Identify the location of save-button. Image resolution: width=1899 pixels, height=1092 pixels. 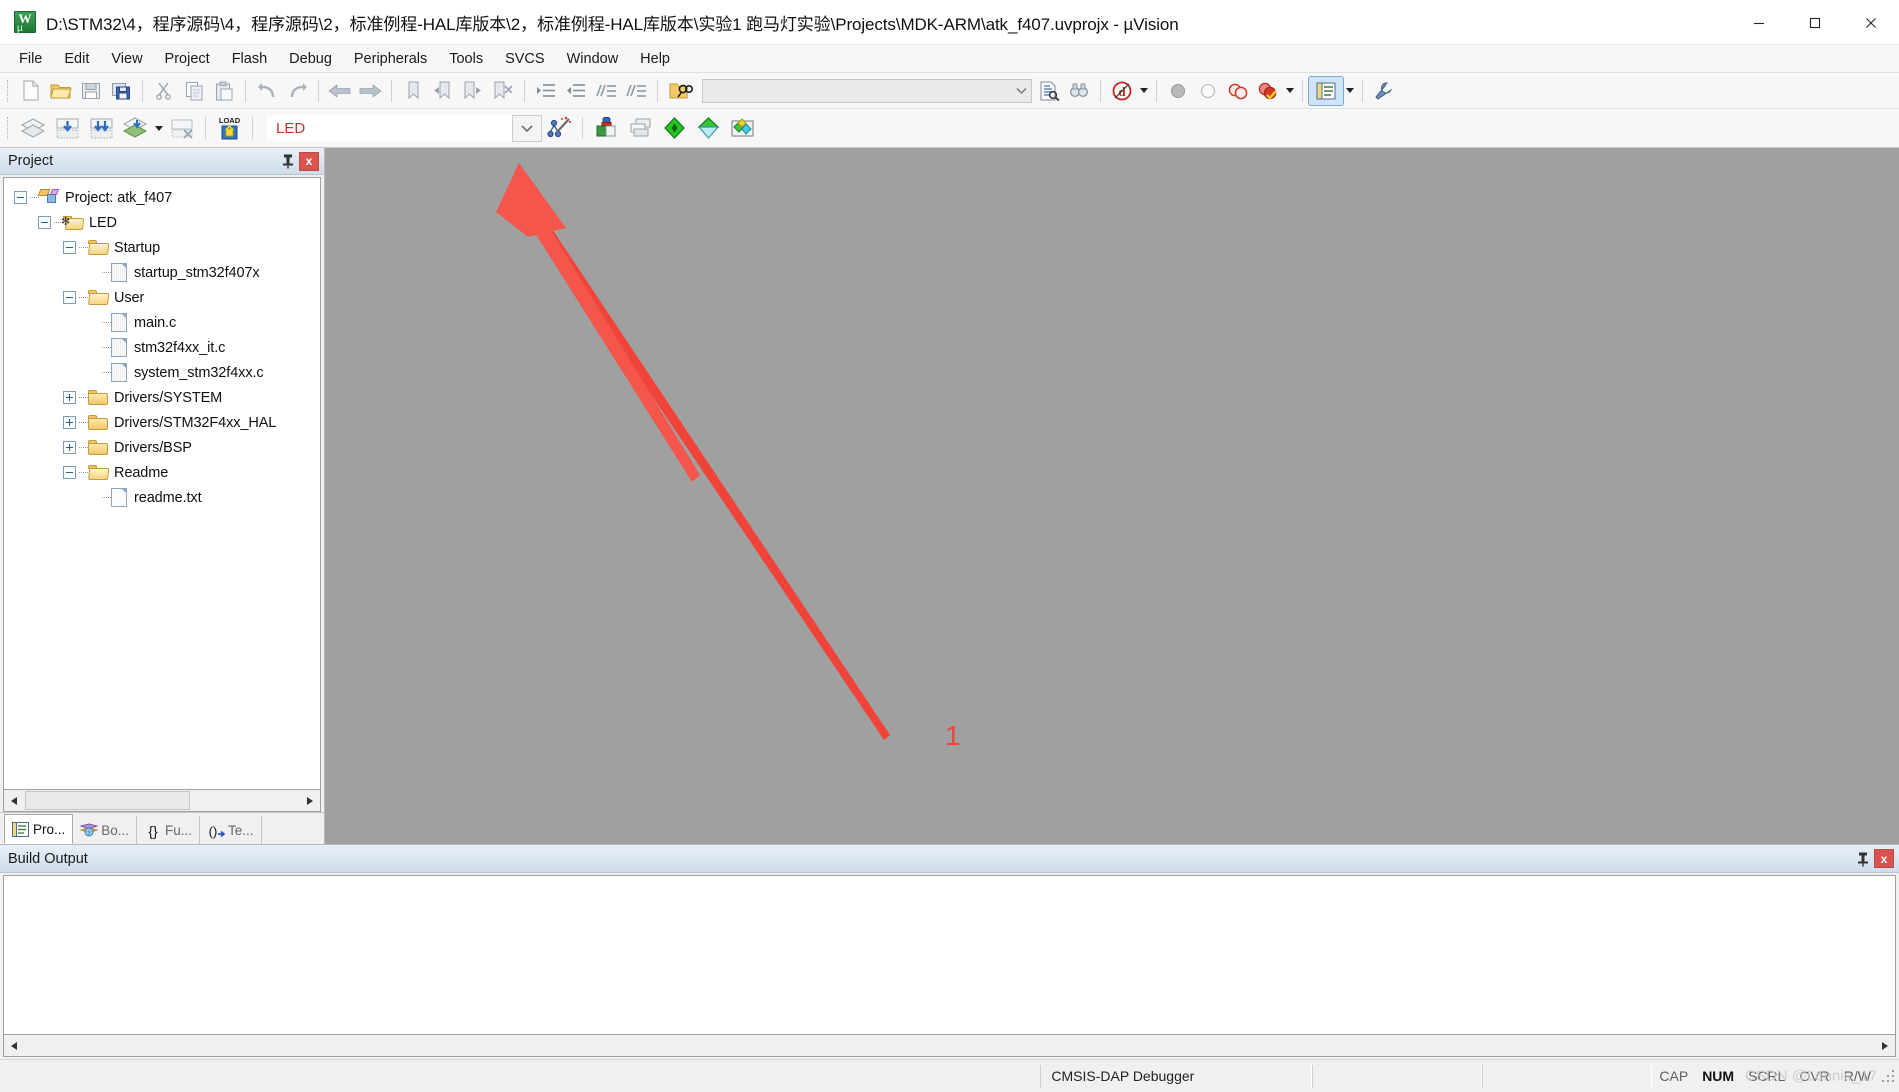
(91, 91).